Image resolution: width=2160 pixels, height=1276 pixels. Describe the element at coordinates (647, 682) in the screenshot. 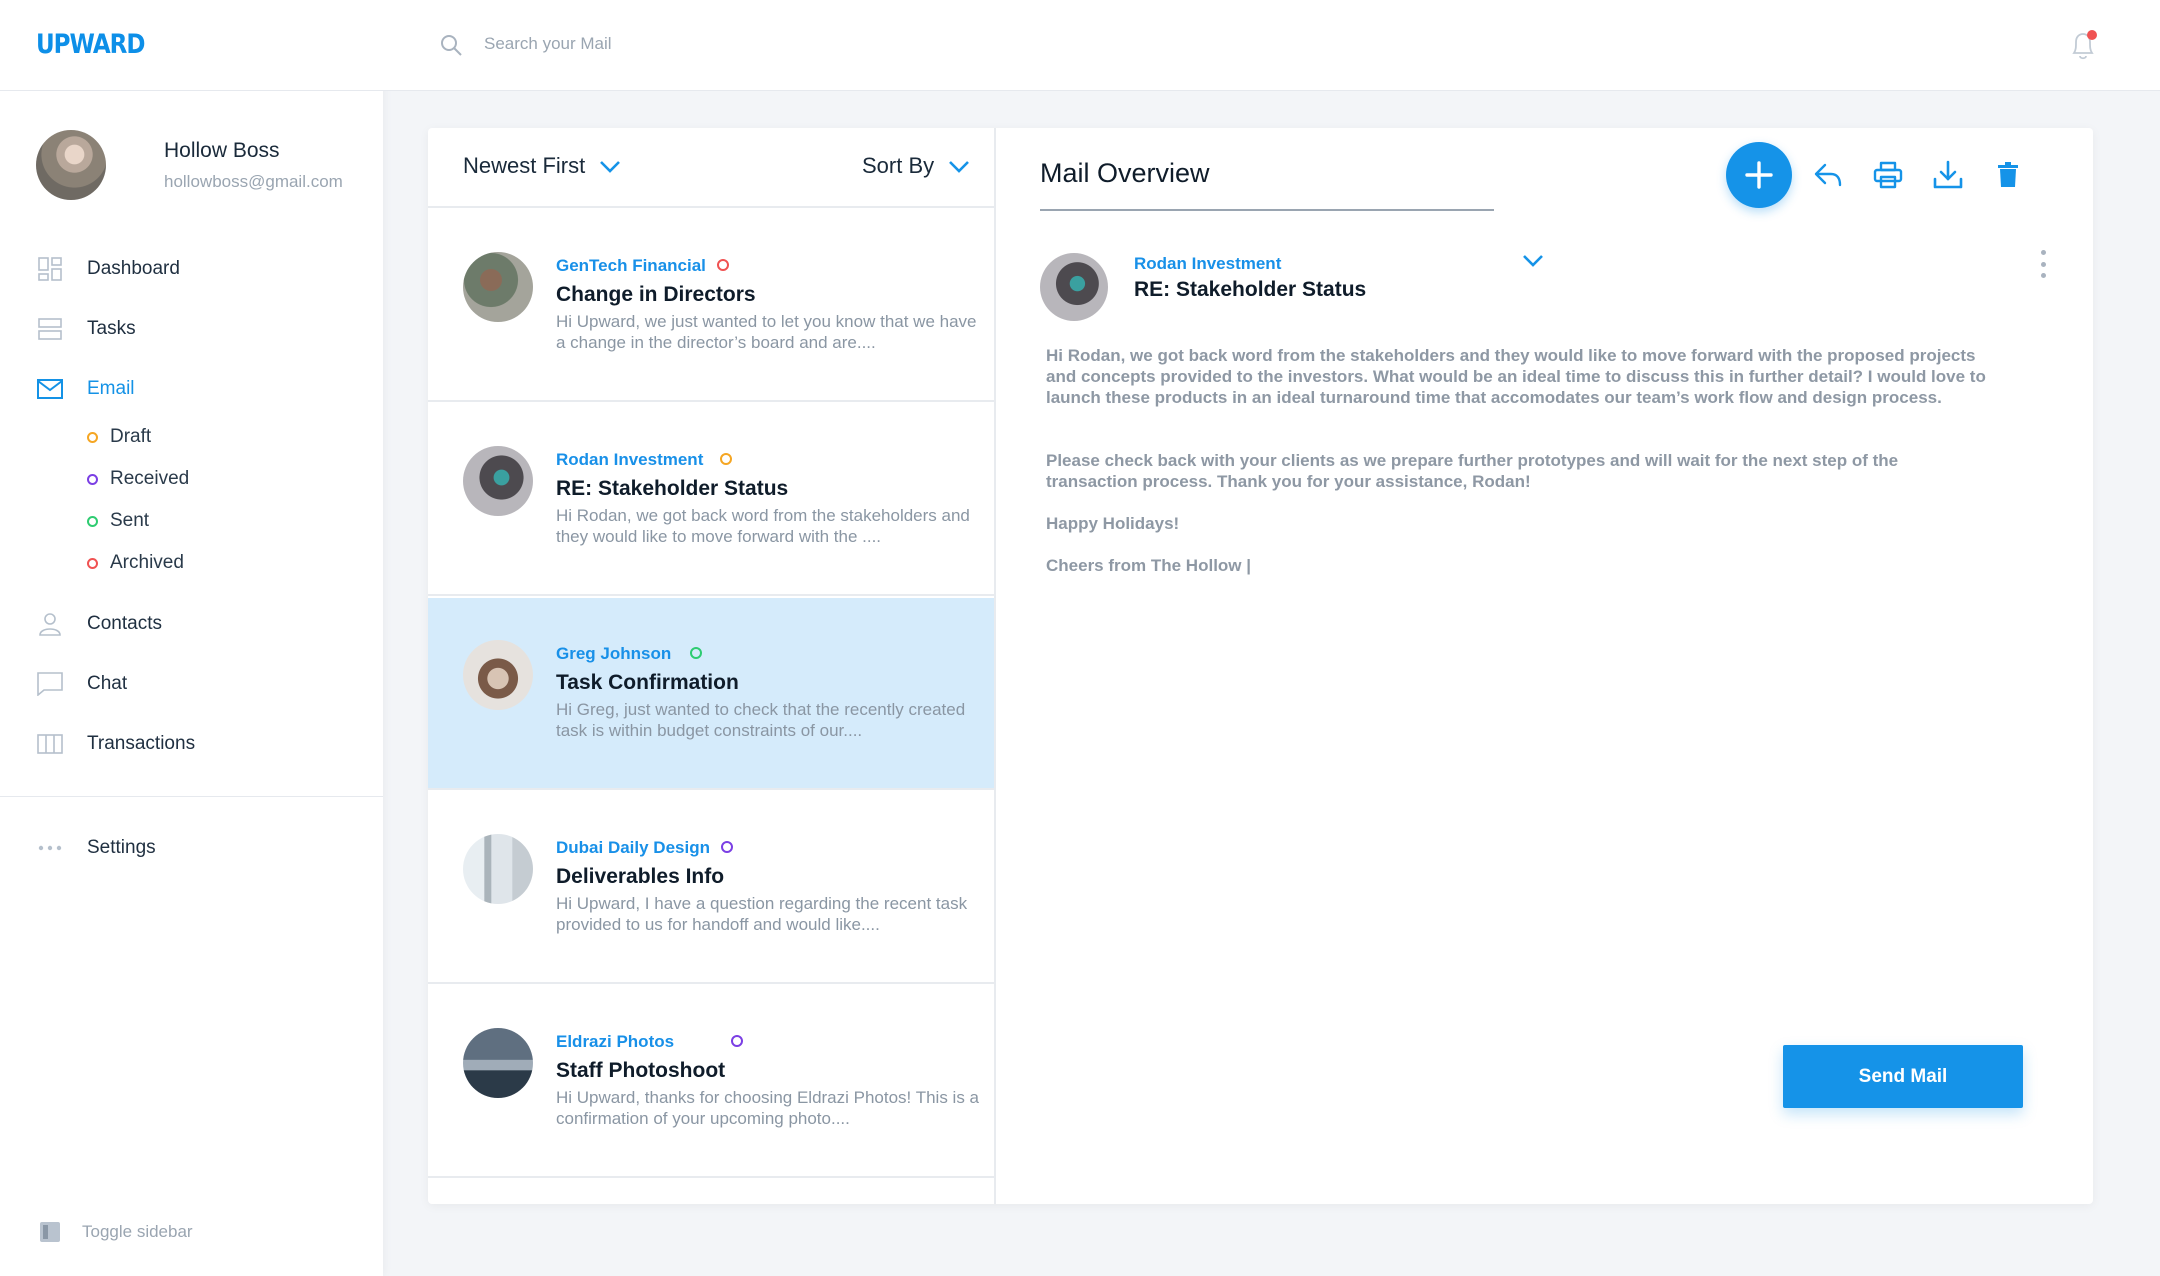

I see `mail-subject: Task Confirmation` at that location.